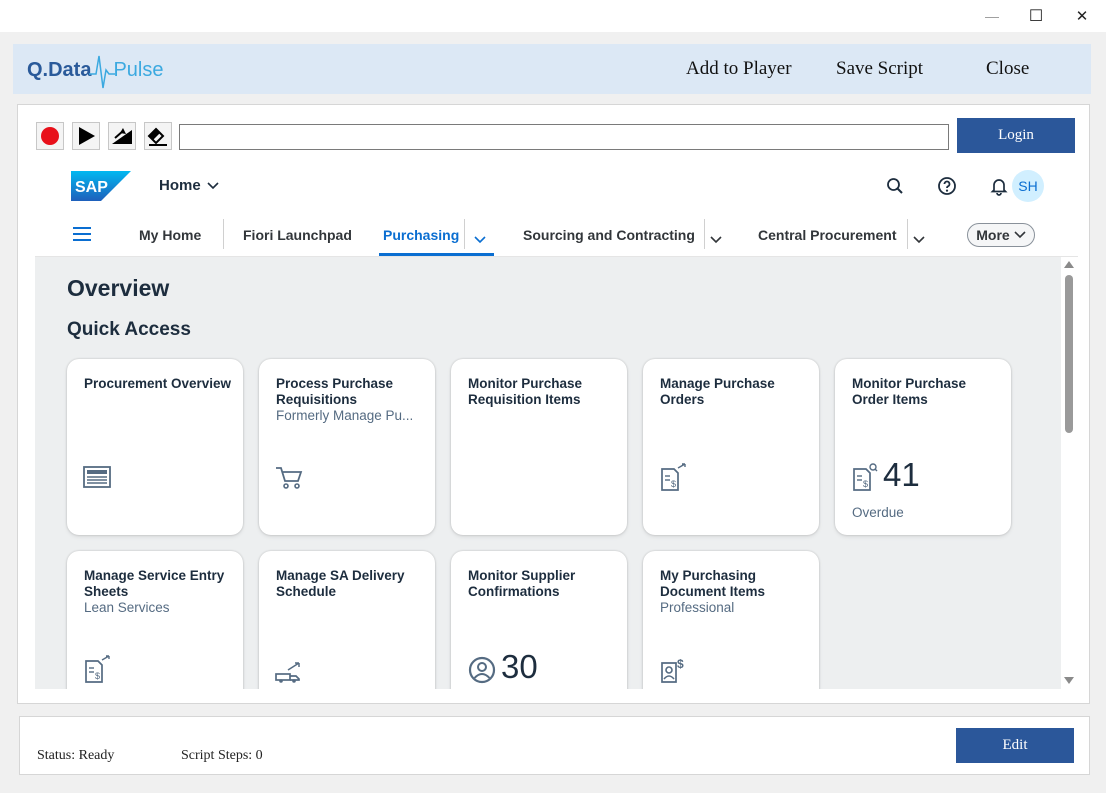 The width and height of the screenshot is (1106, 793). Describe the element at coordinates (717, 391) in the screenshot. I see `tile-title: Manage Purchase Orders` at that location.